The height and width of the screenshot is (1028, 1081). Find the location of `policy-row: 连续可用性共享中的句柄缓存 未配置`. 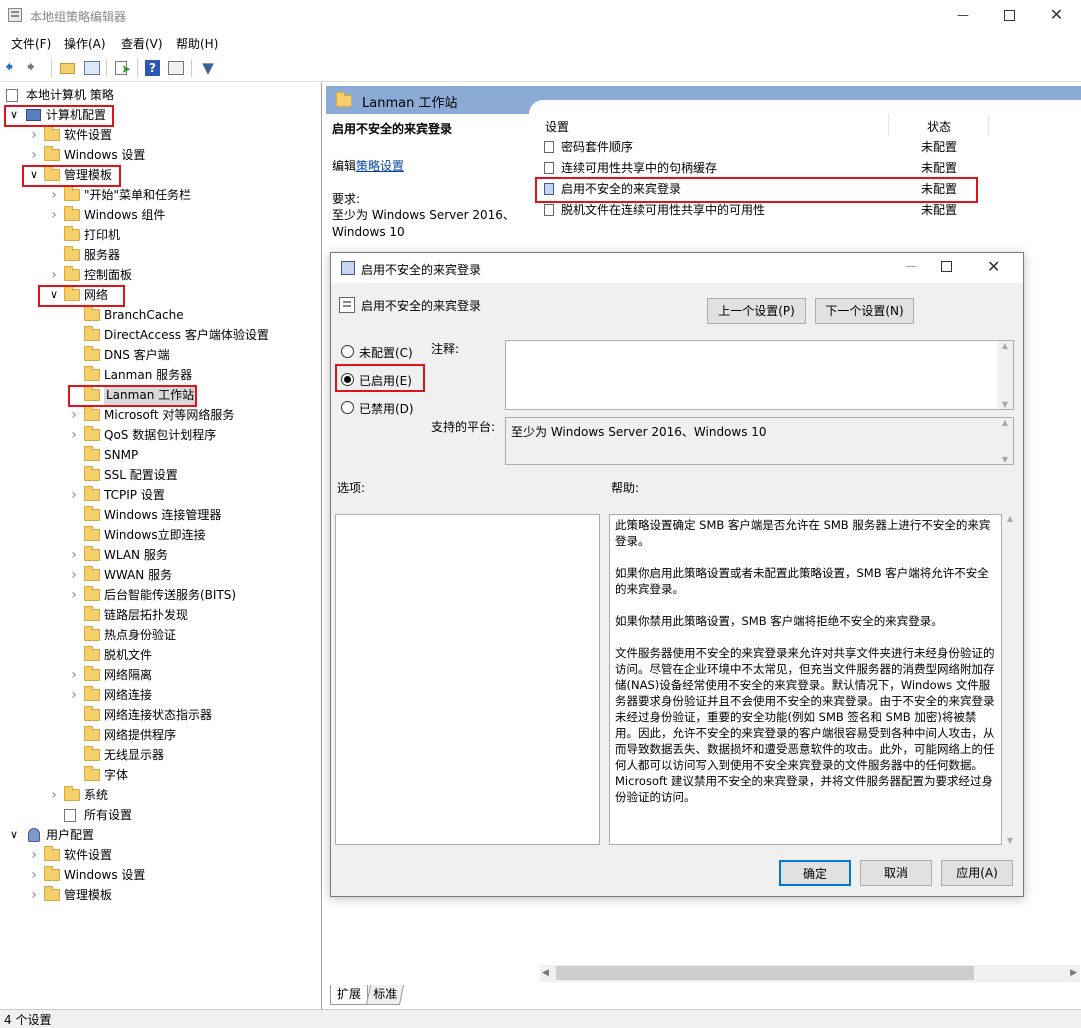

policy-row: 连续可用性共享中的句柄缓存 未配置 is located at coordinates (810, 168).